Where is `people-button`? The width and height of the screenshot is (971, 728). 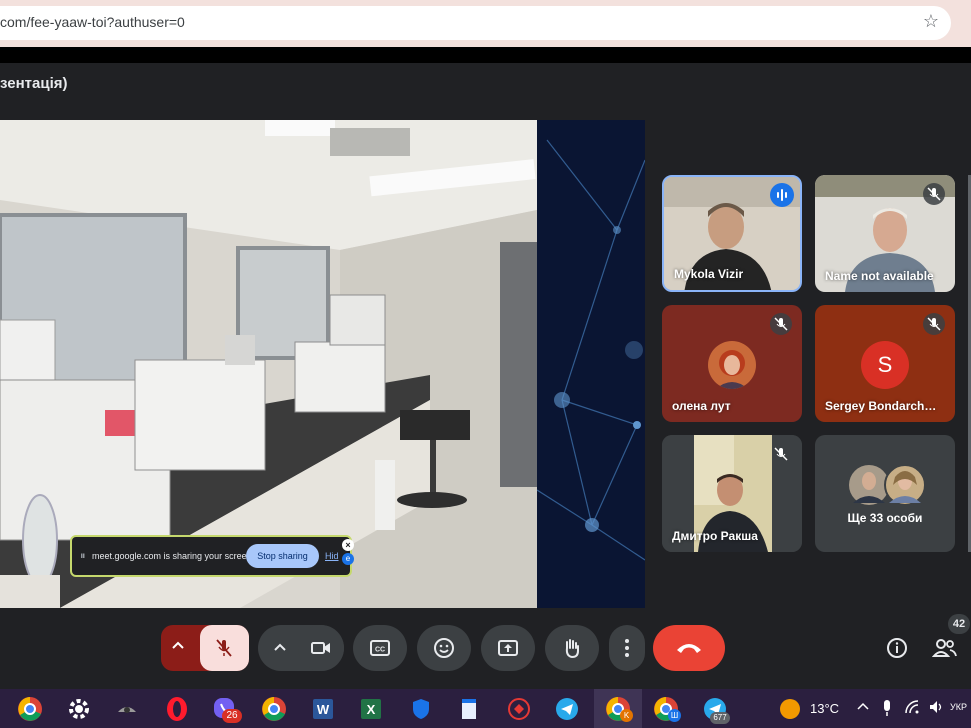
people-button is located at coordinates (944, 648).